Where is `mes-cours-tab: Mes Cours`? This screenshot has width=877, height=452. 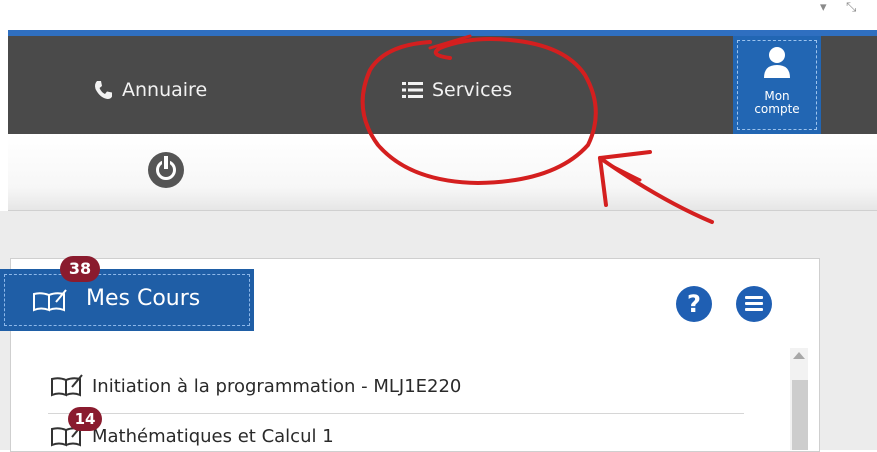 mes-cours-tab: Mes Cours is located at coordinates (127, 300).